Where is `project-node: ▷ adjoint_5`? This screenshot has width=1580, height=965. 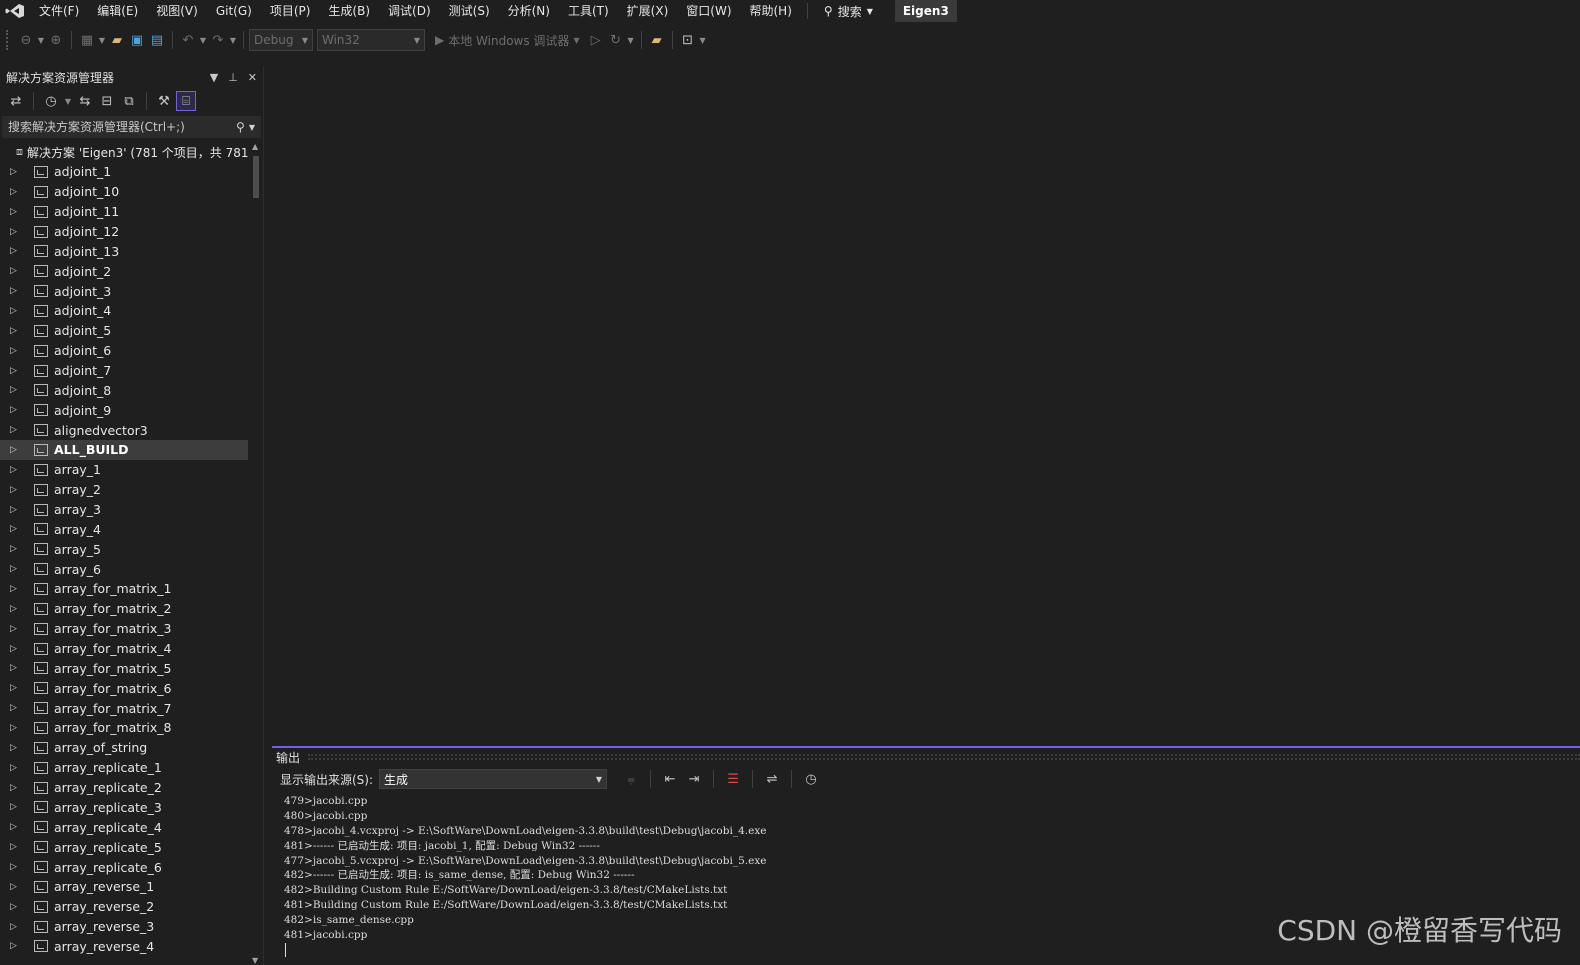 project-node: ▷ adjoint_5 is located at coordinates (124, 331).